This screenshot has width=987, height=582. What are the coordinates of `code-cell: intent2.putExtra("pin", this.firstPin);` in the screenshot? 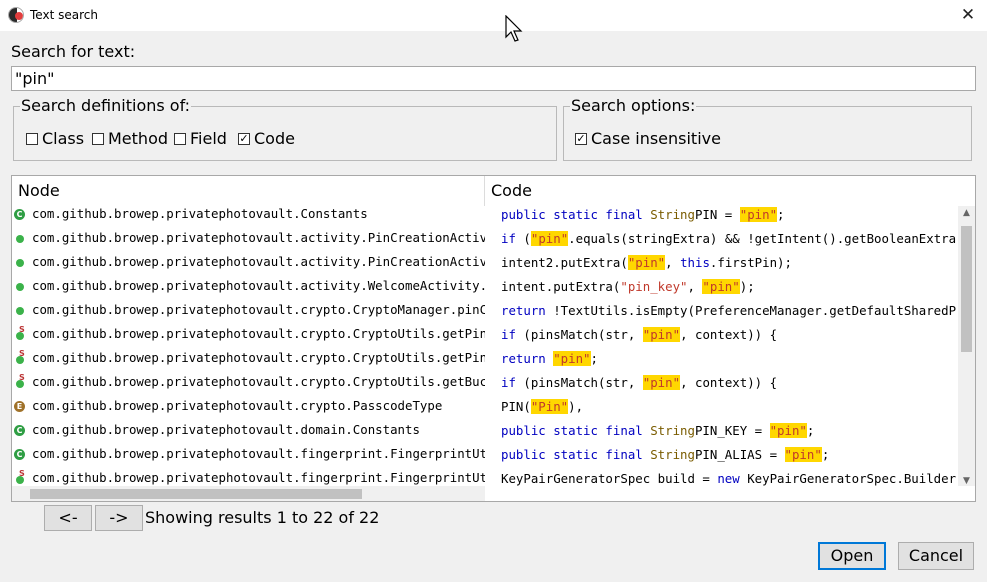 It's located at (730, 263).